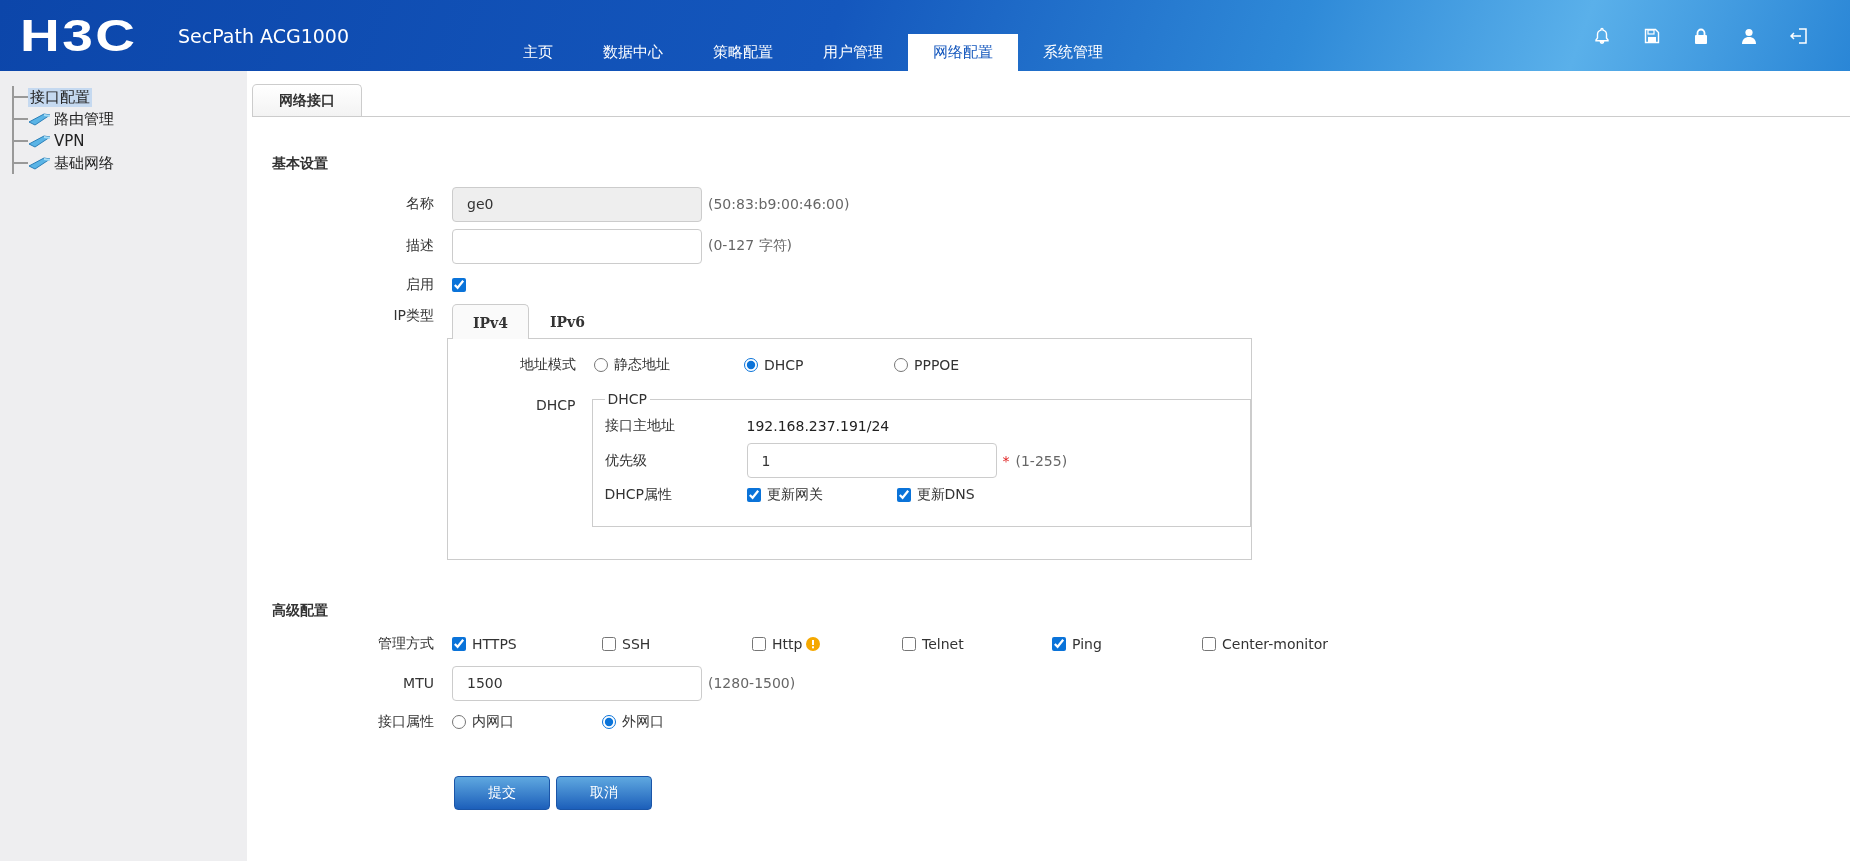 This screenshot has width=1850, height=861. I want to click on option-label: 更新网关, so click(794, 495).